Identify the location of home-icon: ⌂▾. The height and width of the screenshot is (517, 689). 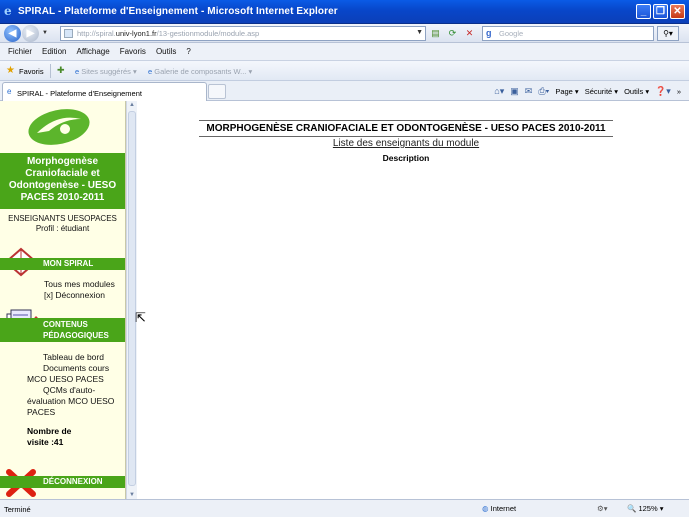
(499, 91).